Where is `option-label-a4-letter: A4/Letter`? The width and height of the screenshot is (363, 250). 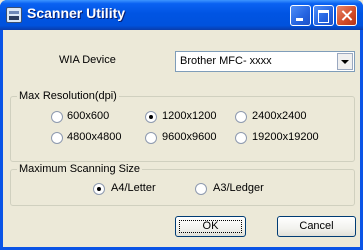 option-label-a4-letter: A4/Letter is located at coordinates (133, 188).